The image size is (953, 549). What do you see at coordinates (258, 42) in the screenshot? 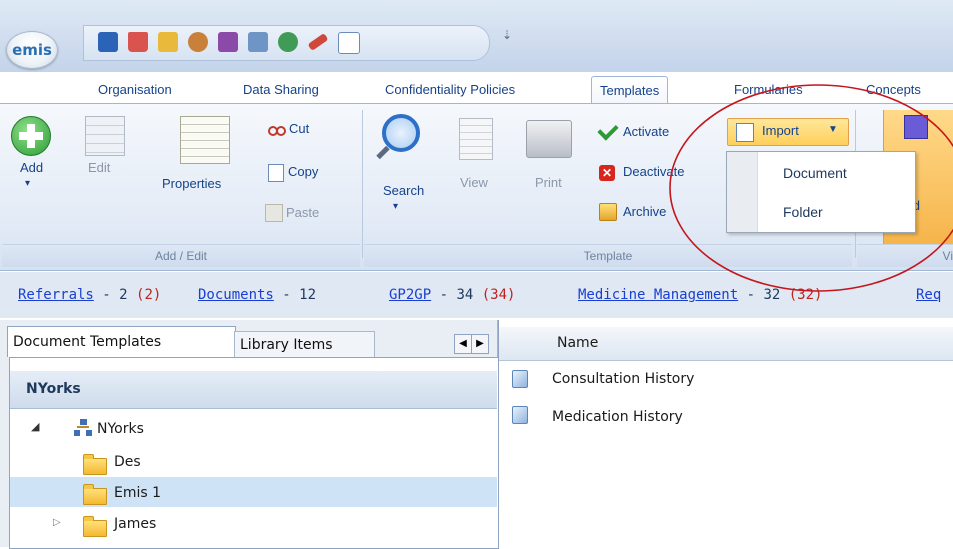
I see `table-icon` at bounding box center [258, 42].